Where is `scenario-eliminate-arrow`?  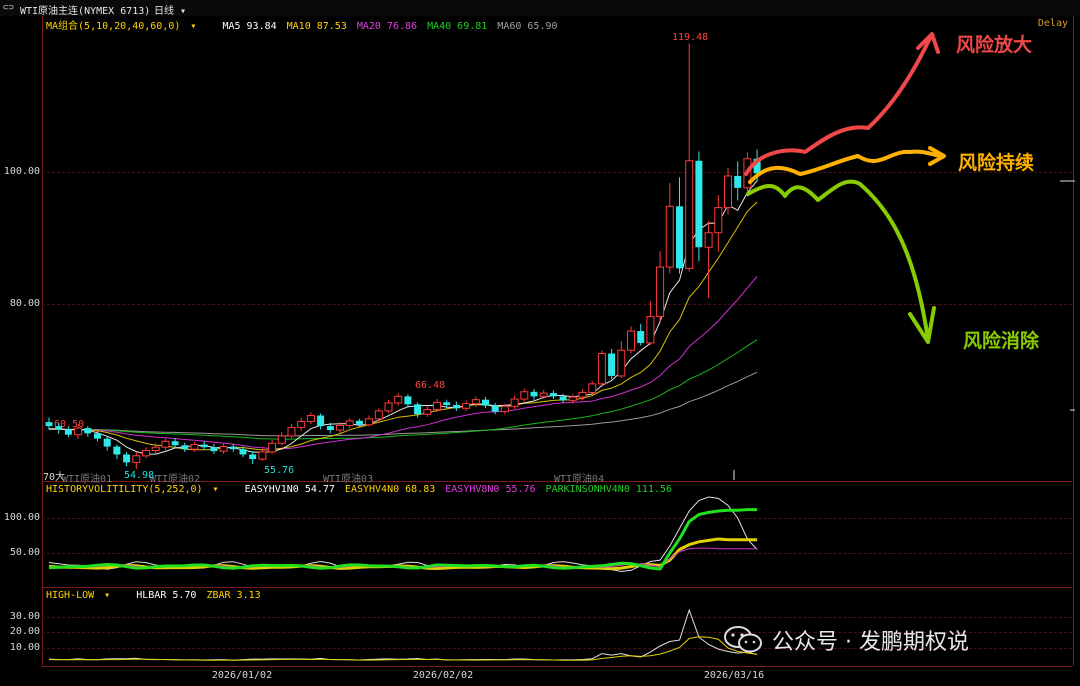 scenario-eliminate-arrow is located at coordinates (838, 260).